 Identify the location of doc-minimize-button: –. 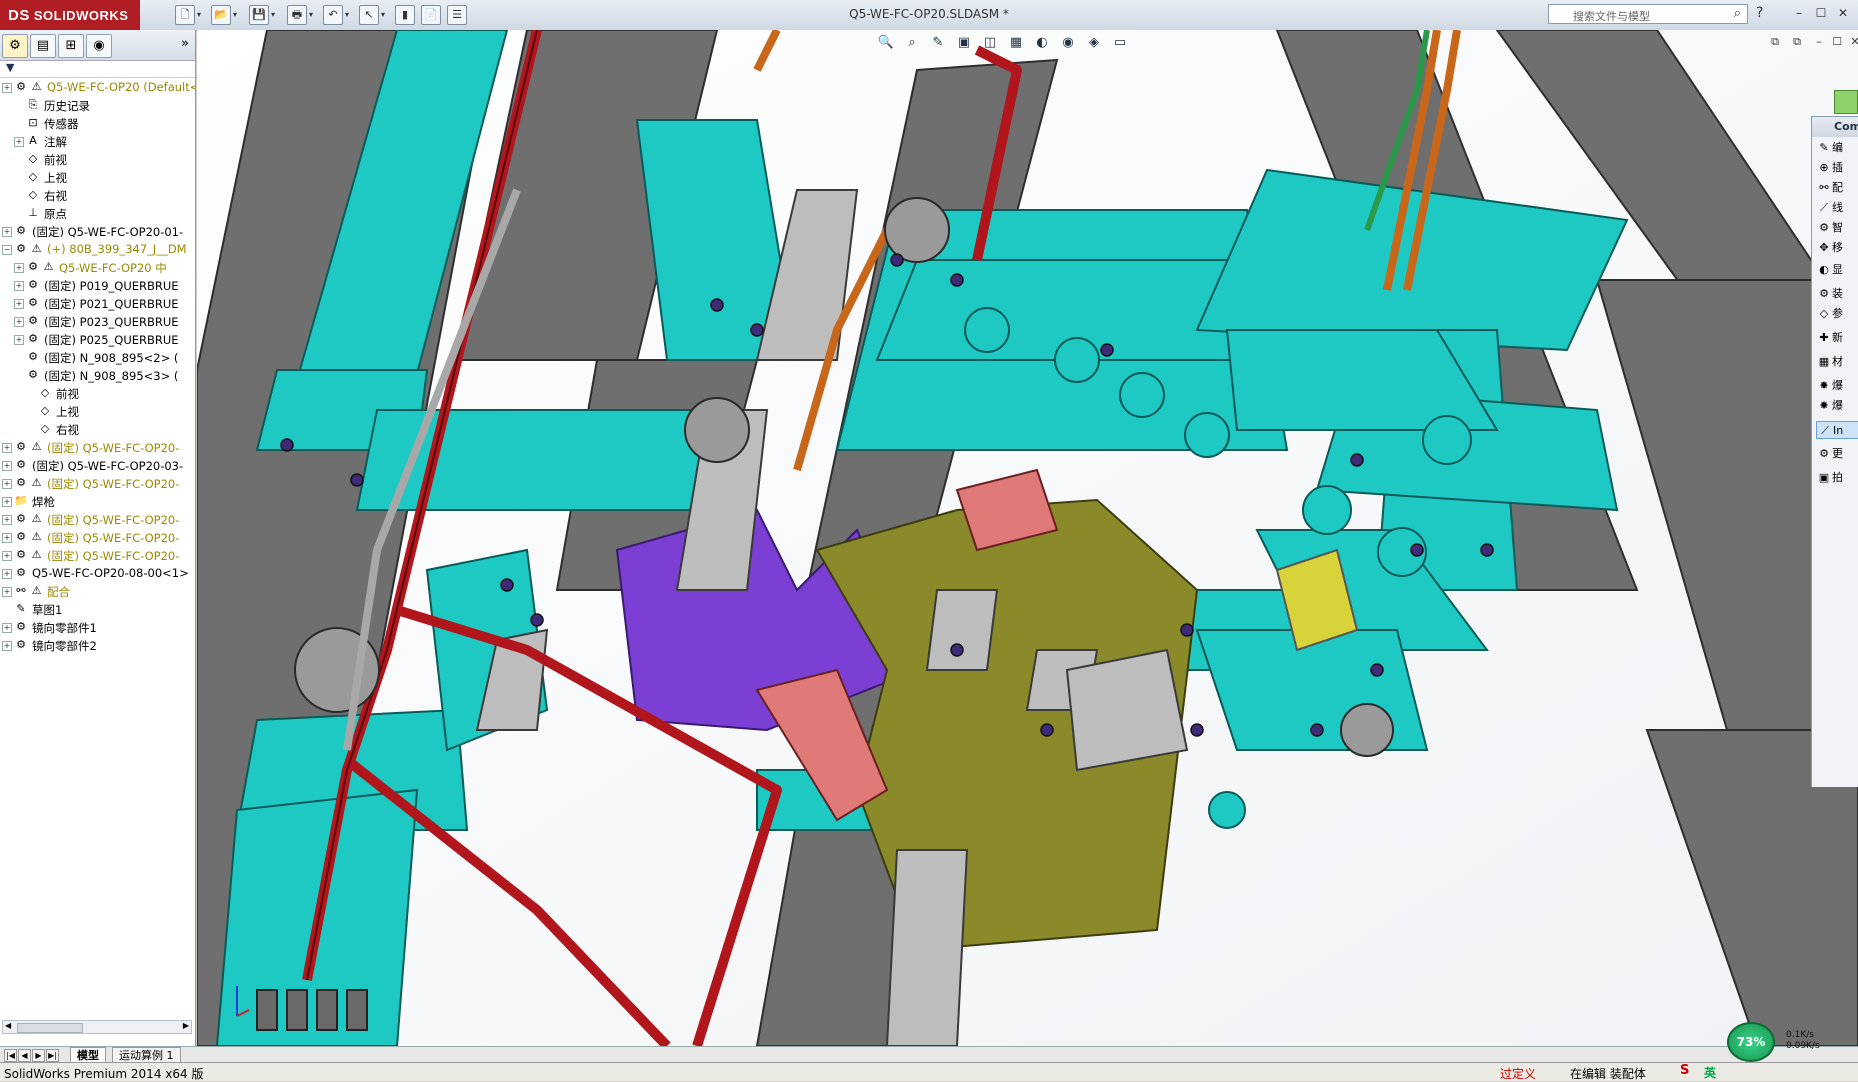
(1819, 42).